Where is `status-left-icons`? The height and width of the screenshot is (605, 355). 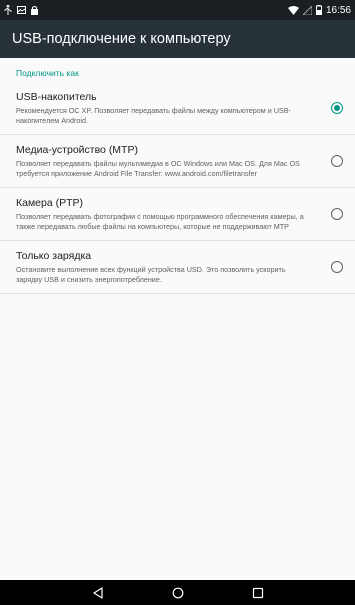 status-left-icons is located at coordinates (21, 10).